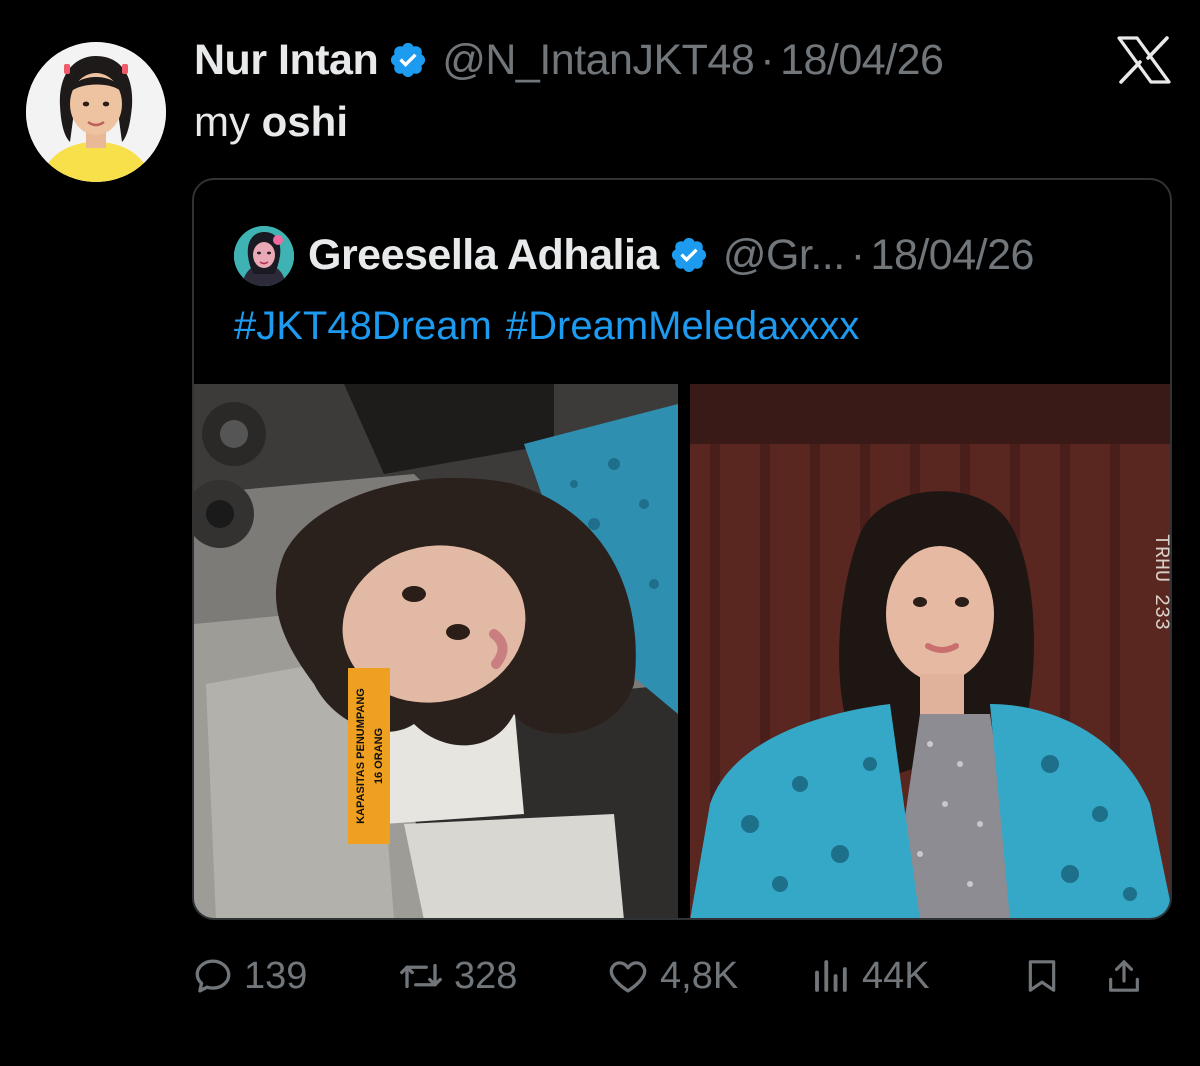 This screenshot has width=1200, height=1066. Describe the element at coordinates (228, 121) in the screenshot. I see `tweet-text-plain: my` at that location.